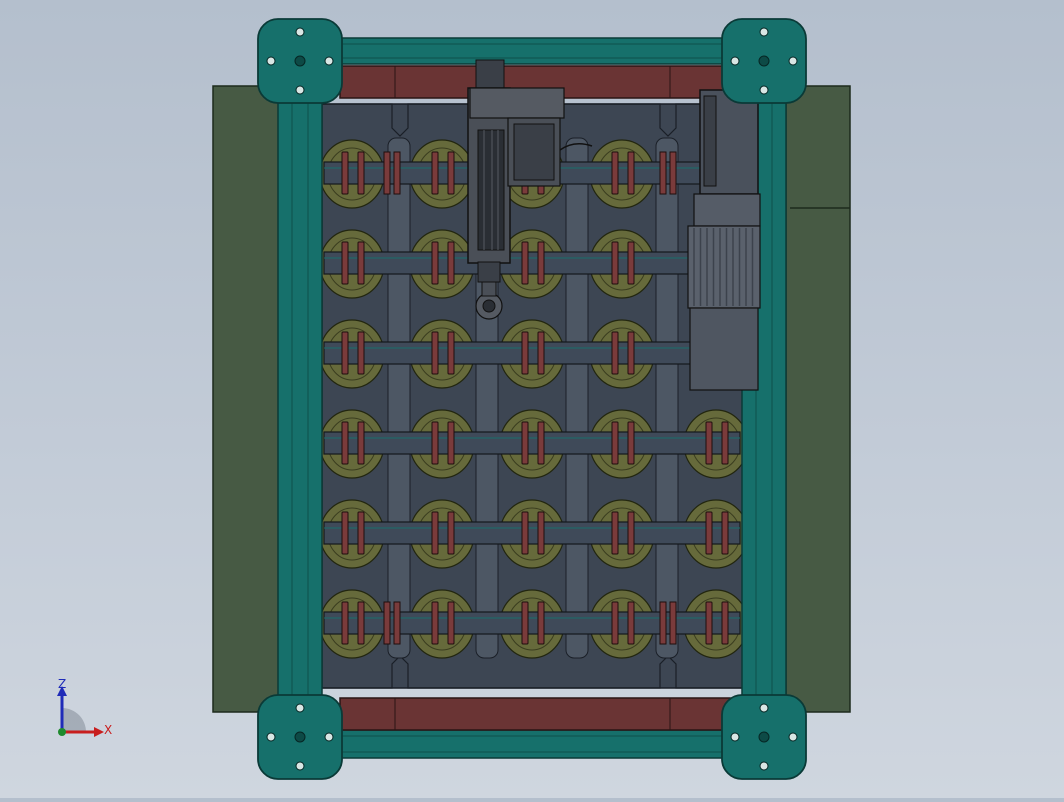  Describe the element at coordinates (535, 714) in the screenshot. I see `bottom-end-plate` at that location.